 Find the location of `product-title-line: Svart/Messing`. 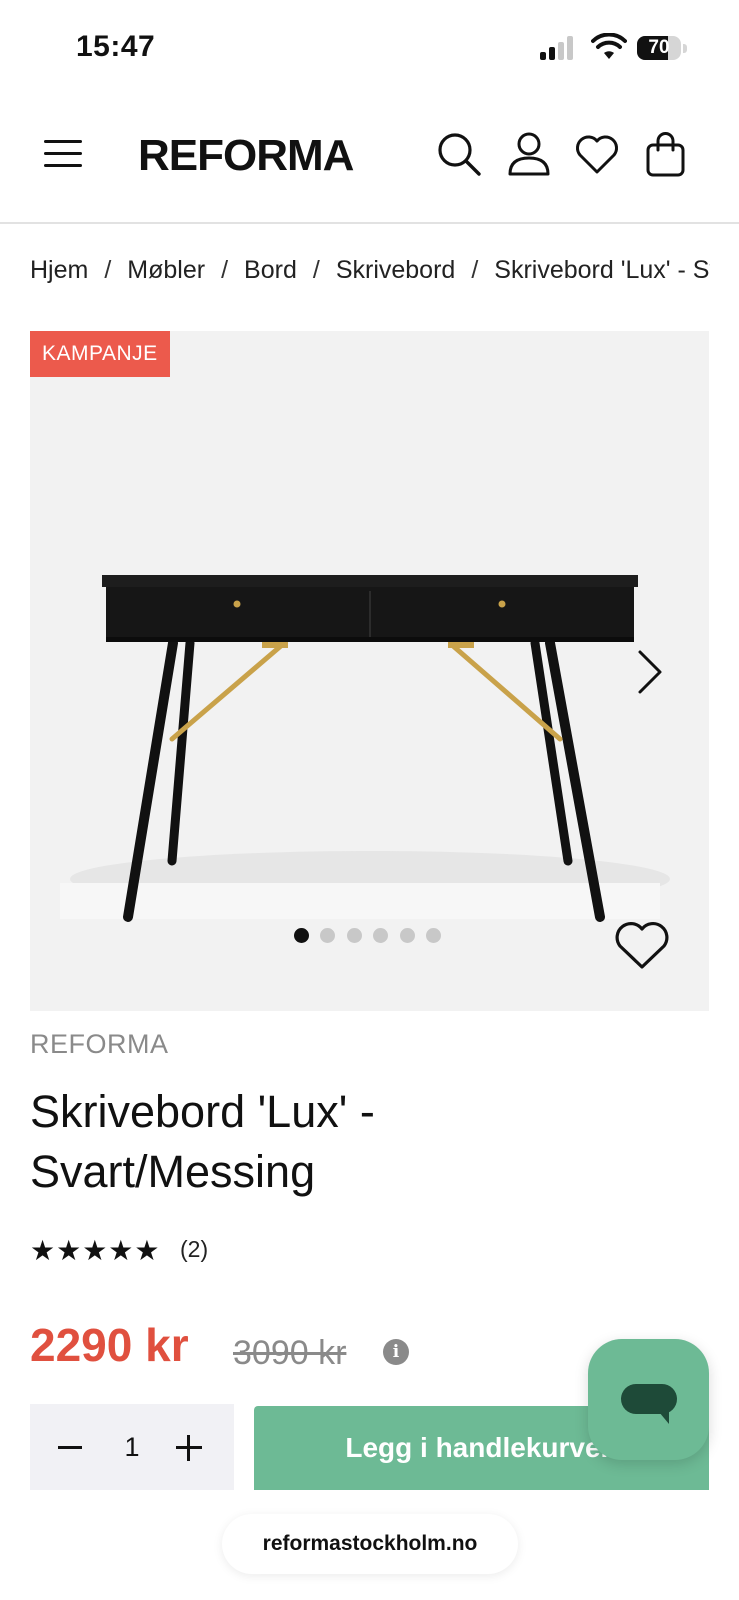

product-title-line: Svart/Messing is located at coordinates (173, 1171).